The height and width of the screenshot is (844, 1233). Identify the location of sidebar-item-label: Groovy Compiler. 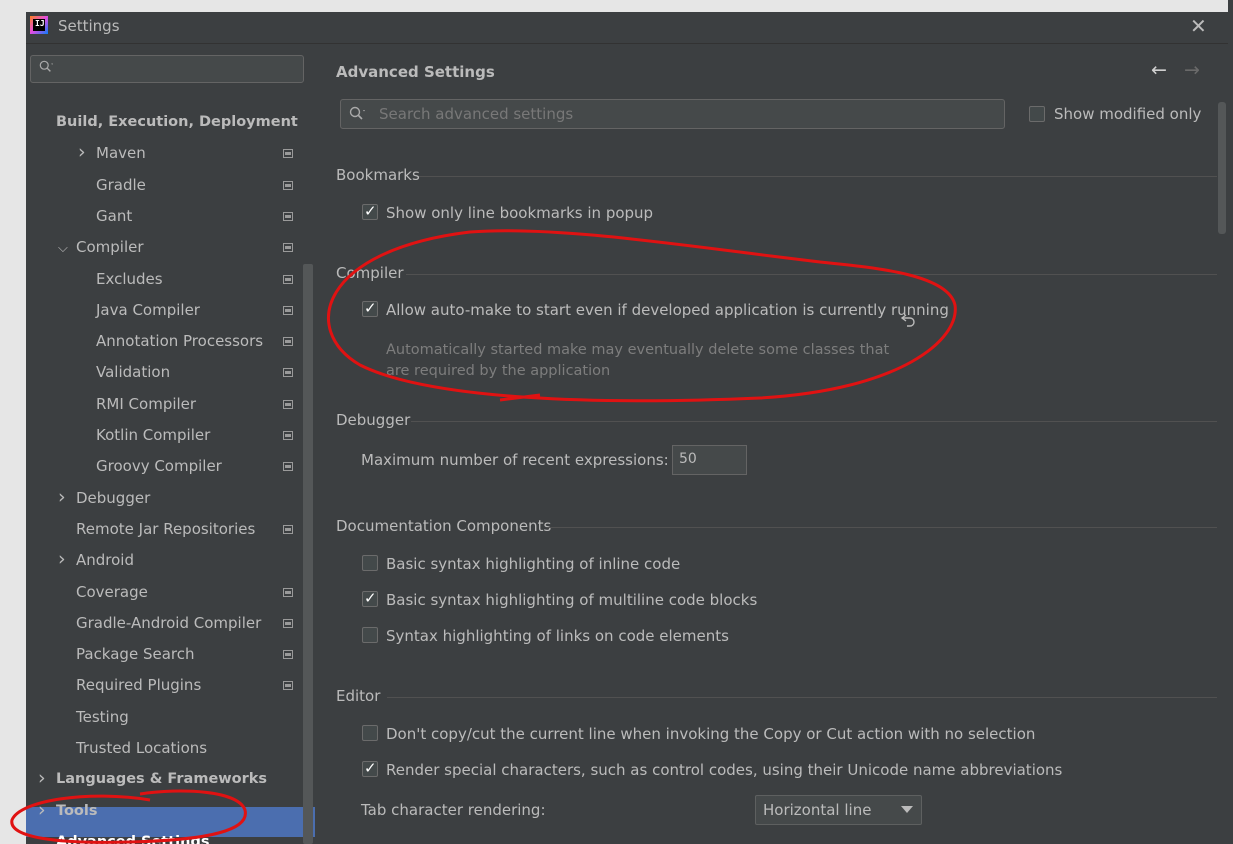
(159, 466).